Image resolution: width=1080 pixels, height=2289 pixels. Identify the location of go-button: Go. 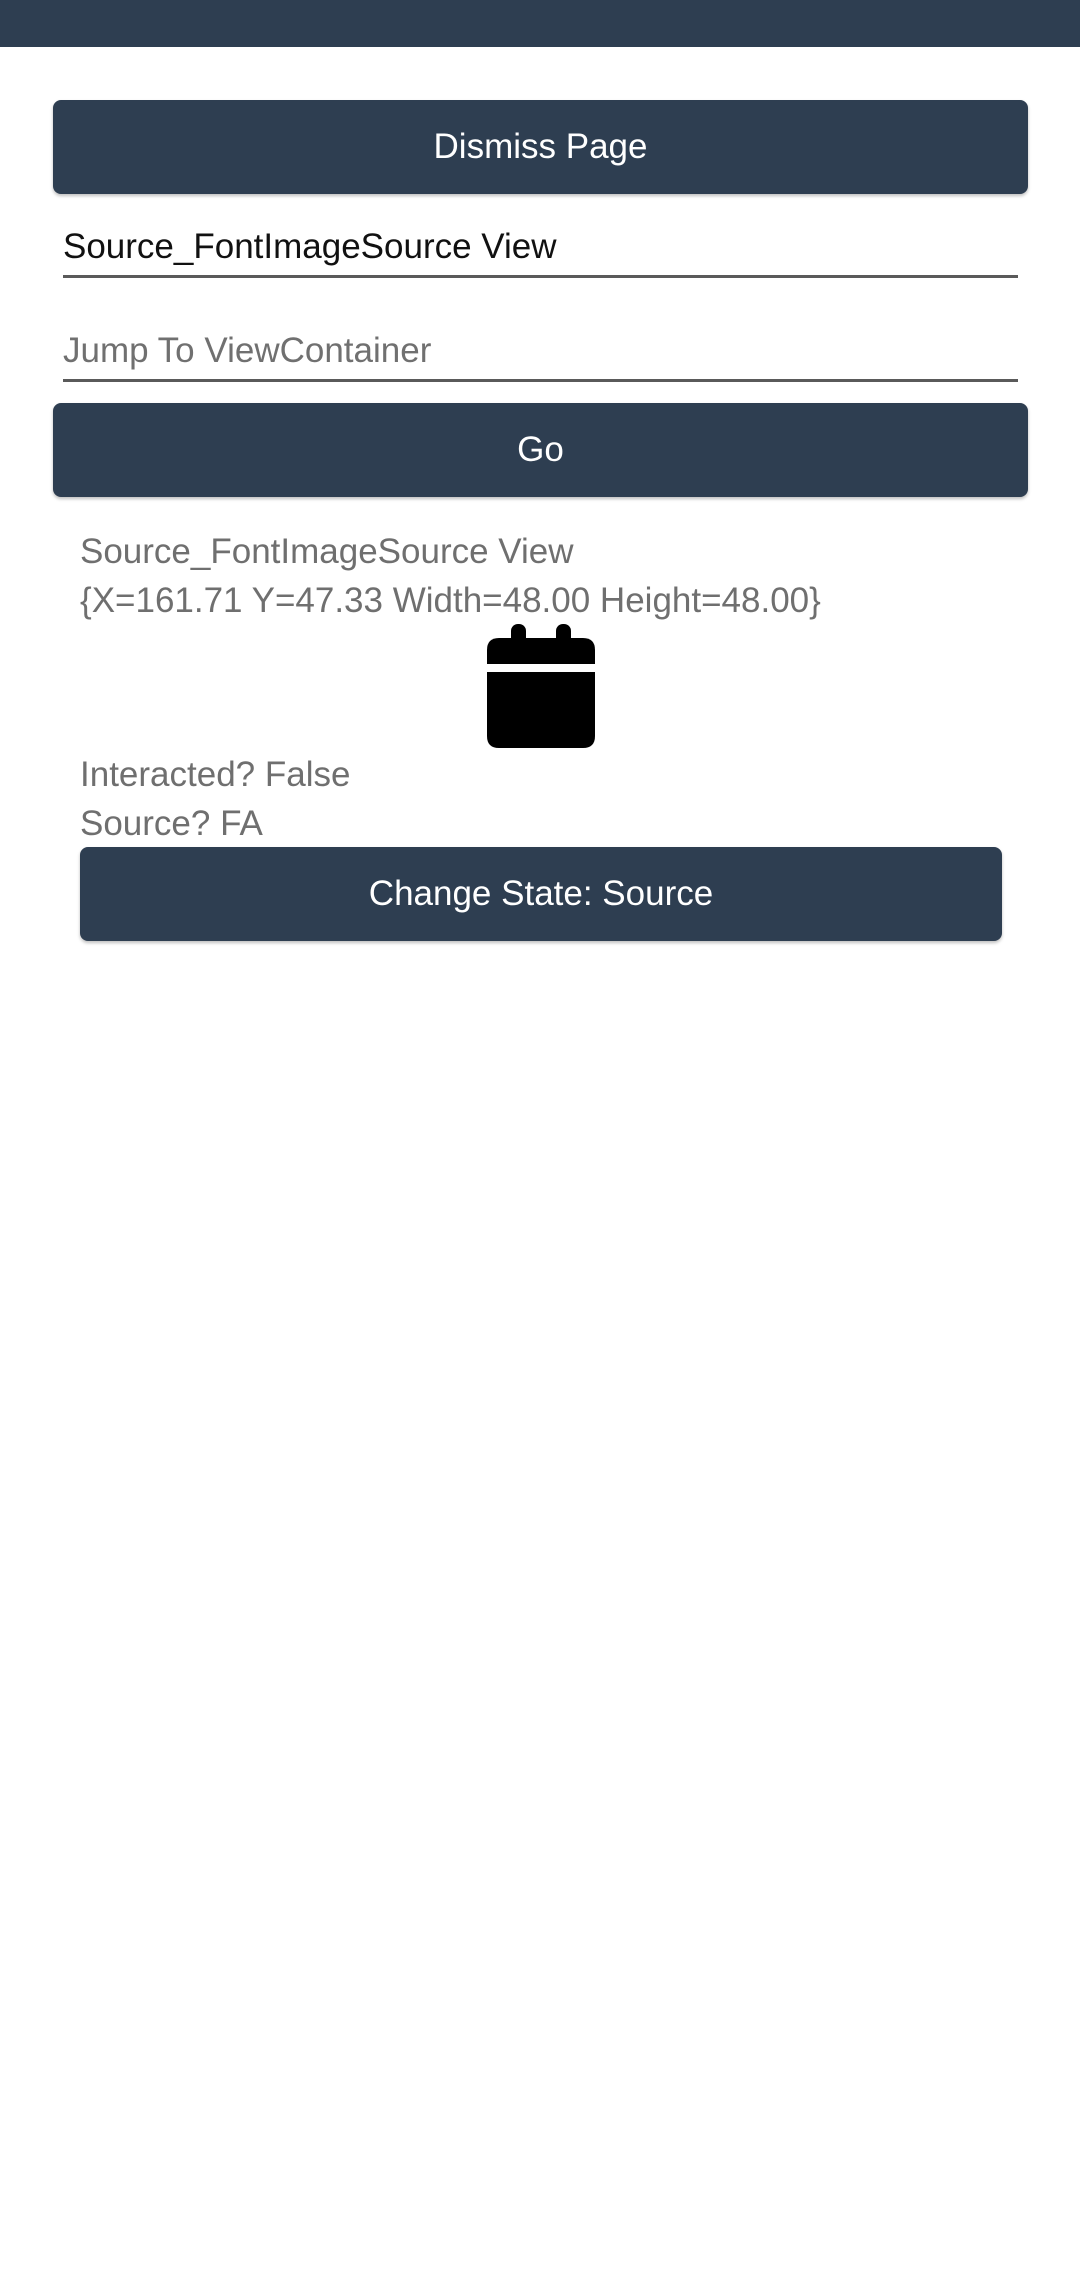
(540, 450).